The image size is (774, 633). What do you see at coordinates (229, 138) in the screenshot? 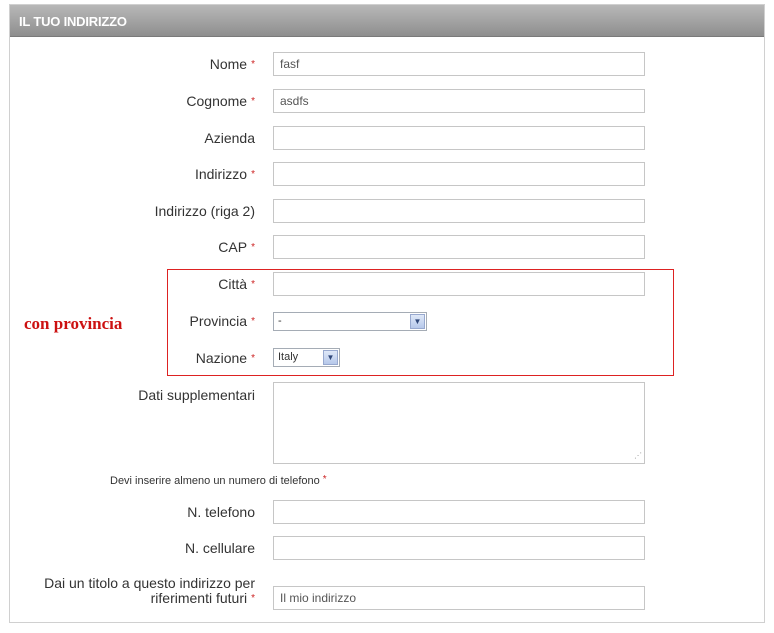
I see `azienda-label: Azienda` at bounding box center [229, 138].